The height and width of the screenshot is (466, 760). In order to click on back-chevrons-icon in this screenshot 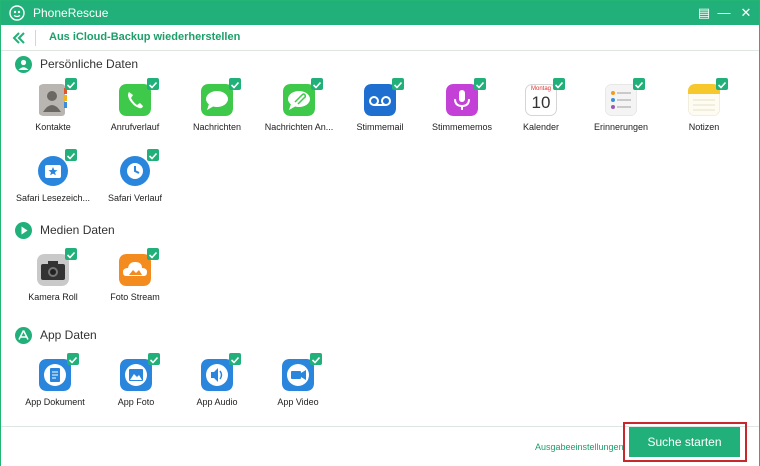, I will do `click(19, 38)`.